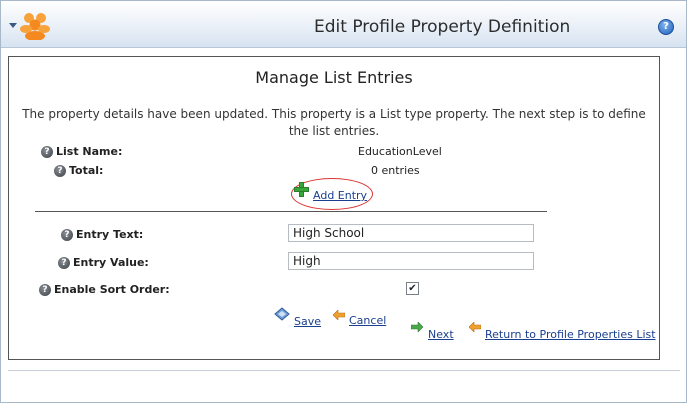 The image size is (687, 403). Describe the element at coordinates (307, 321) in the screenshot. I see `save-link: Save` at that location.